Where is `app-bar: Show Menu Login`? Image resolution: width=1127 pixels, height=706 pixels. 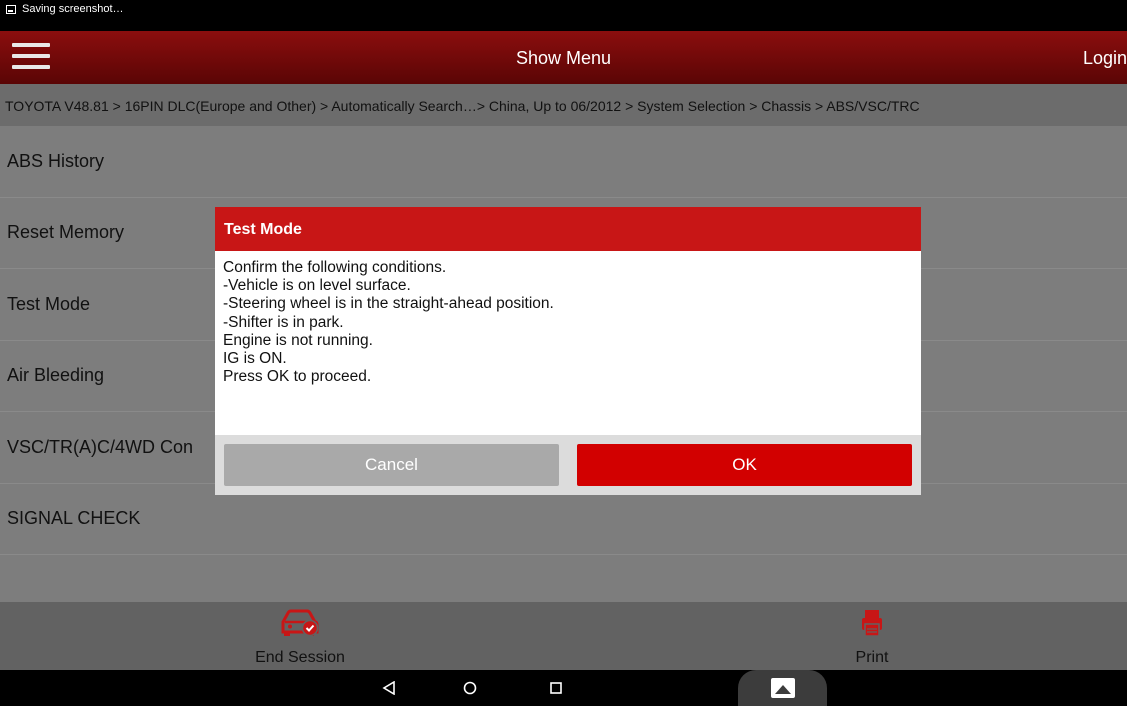
app-bar: Show Menu Login is located at coordinates (563, 57).